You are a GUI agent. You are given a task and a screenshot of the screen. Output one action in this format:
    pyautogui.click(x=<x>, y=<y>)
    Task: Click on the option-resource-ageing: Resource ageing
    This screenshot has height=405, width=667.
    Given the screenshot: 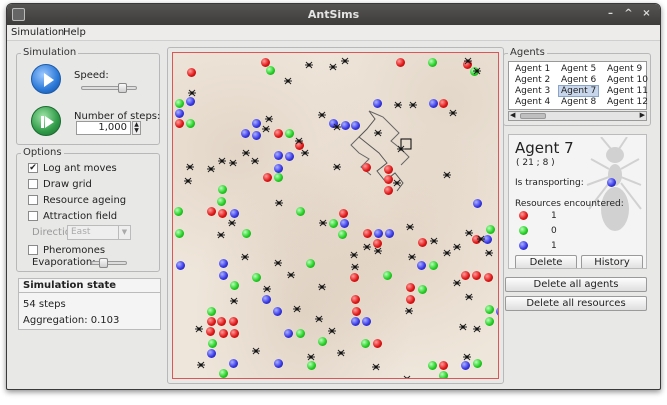 What is the action you would take?
    pyautogui.click(x=77, y=200)
    